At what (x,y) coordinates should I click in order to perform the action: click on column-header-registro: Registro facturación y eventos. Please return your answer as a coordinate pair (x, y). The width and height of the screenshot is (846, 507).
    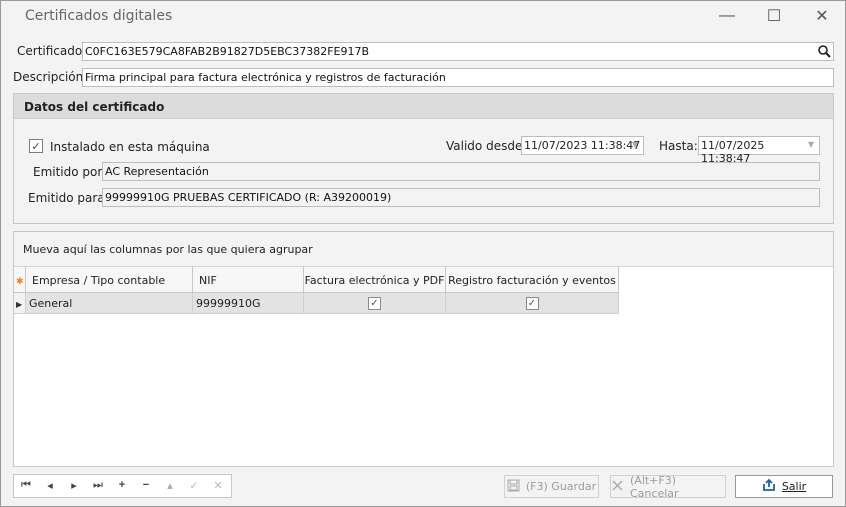
    Looking at the image, I should click on (532, 280).